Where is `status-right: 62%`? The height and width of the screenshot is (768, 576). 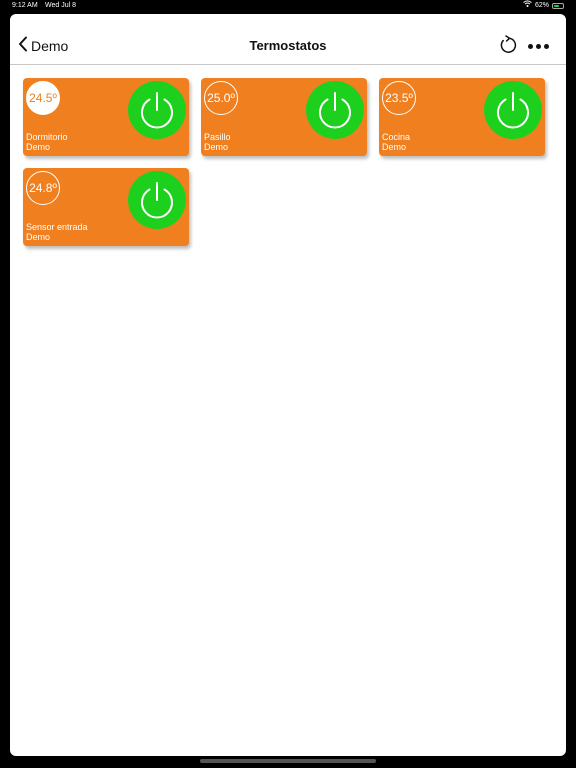
status-right: 62% is located at coordinates (543, 6).